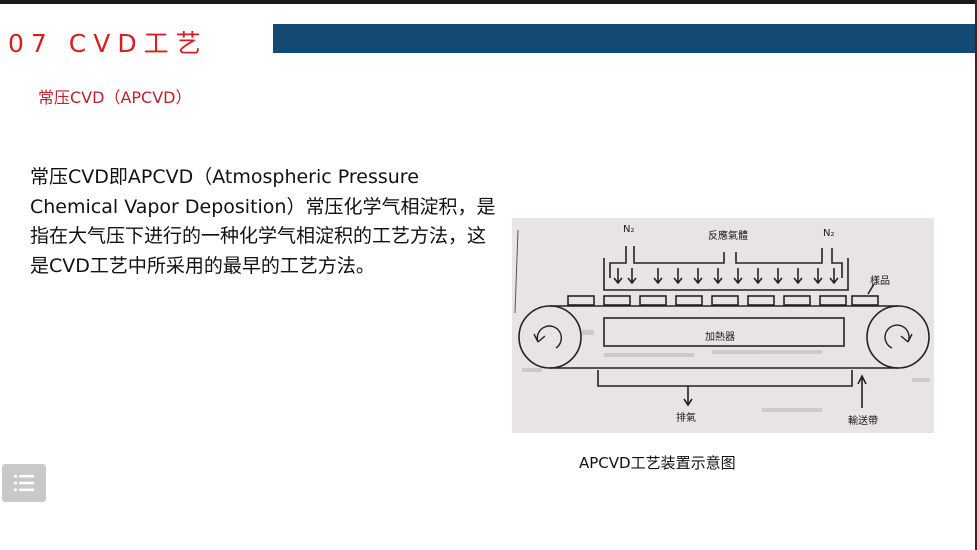  Describe the element at coordinates (657, 463) in the screenshot. I see `diagram-caption: APCVD工艺装置示意图` at that location.